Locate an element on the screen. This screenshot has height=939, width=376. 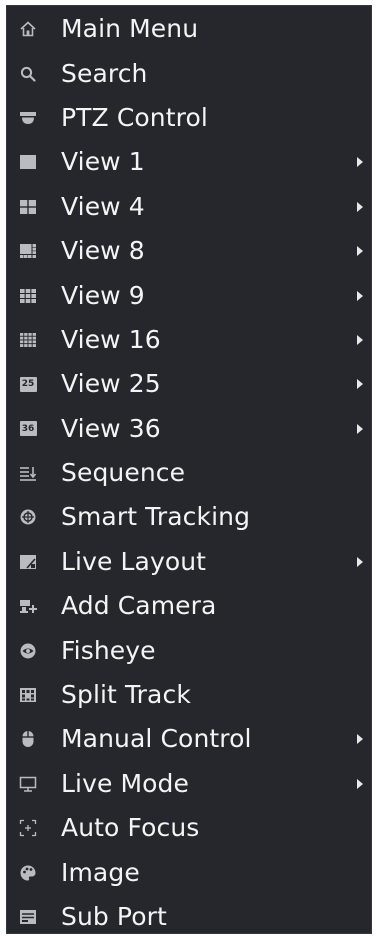
menu-item-label: Live Mode is located at coordinates (125, 783).